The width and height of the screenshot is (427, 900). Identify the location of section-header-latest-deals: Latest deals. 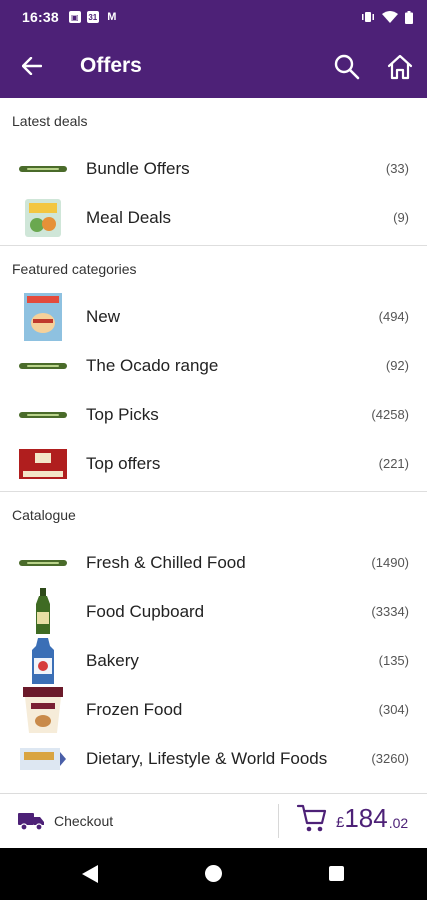
(50, 121).